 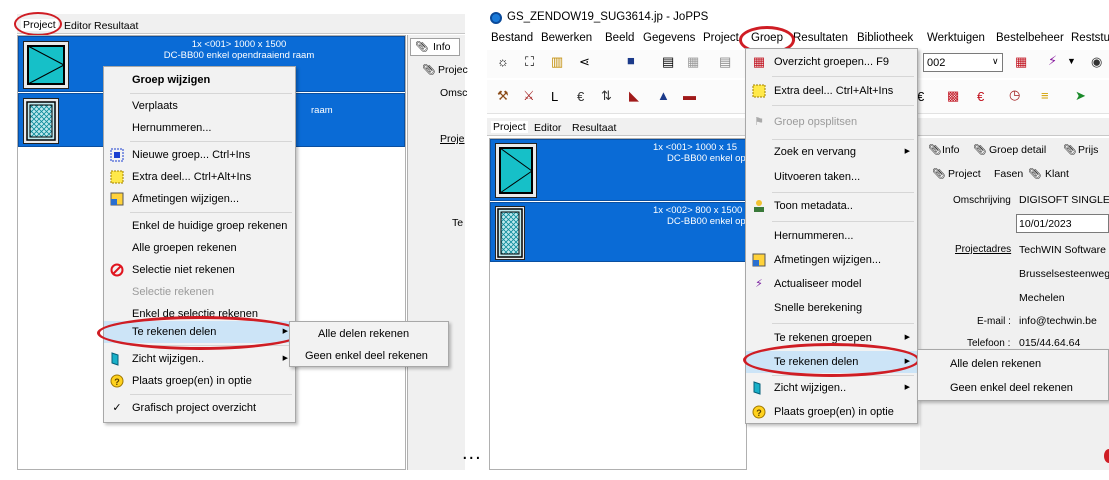 What do you see at coordinates (1057, 174) in the screenshot?
I see `subtab-klant: Klant` at bounding box center [1057, 174].